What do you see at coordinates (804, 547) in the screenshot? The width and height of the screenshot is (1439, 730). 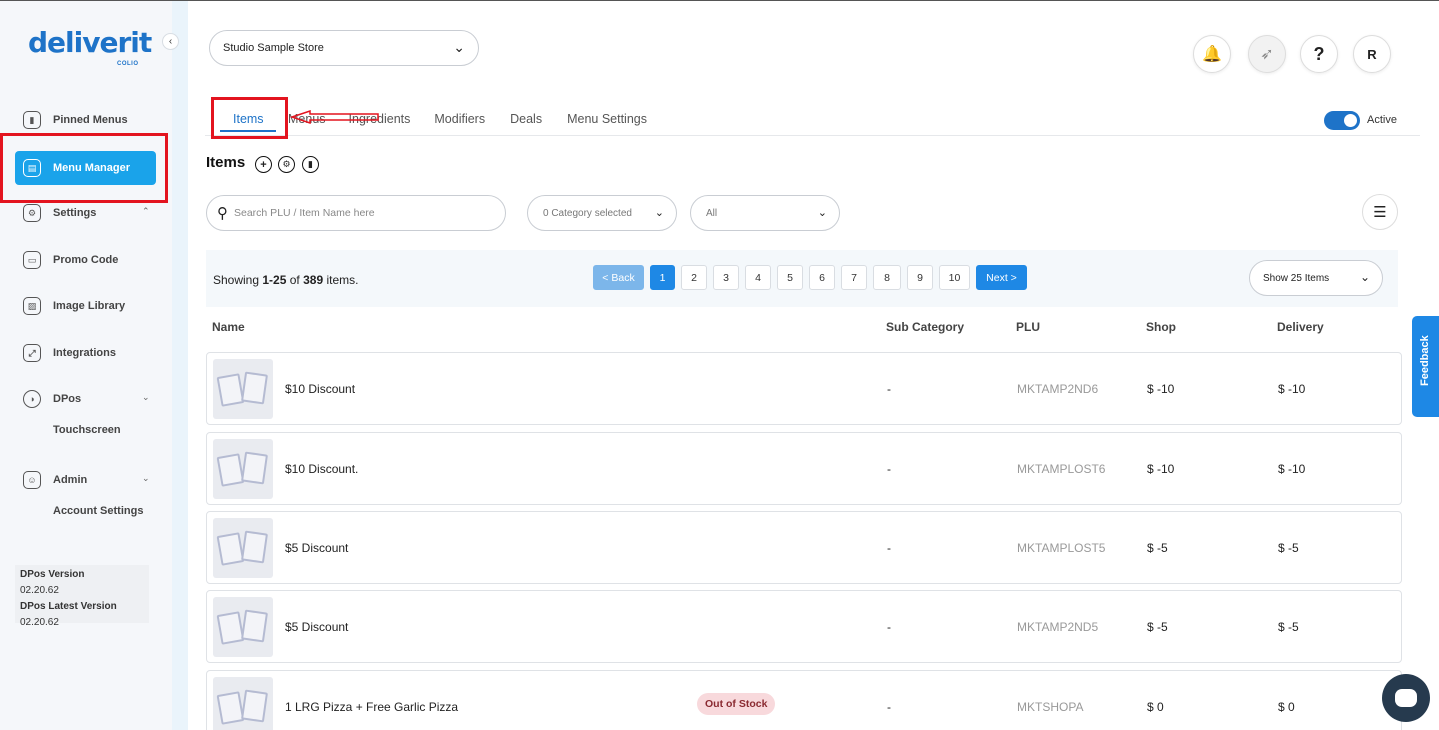 I see `table-row: $5 Discount - MKTAMPLOST5 $ -5 $ -5` at bounding box center [804, 547].